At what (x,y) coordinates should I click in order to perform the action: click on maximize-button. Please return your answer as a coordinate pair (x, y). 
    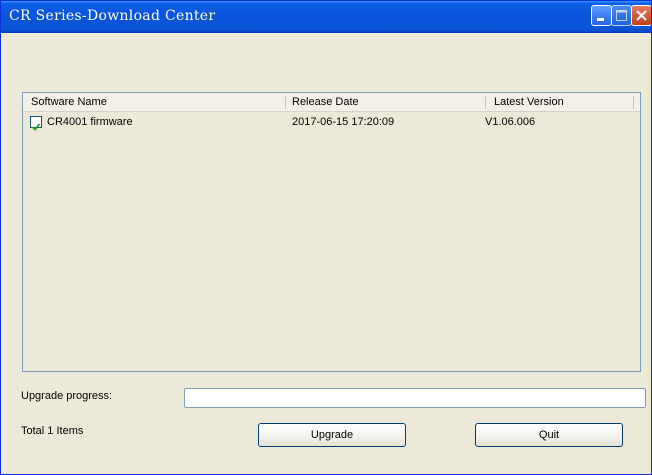
    Looking at the image, I should click on (621, 15).